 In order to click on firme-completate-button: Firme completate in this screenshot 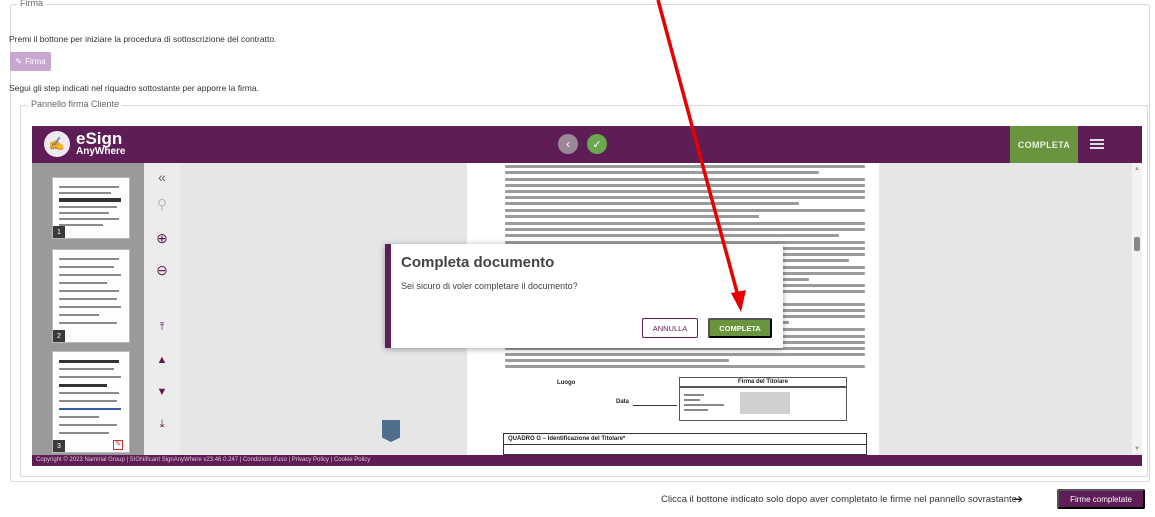, I will do `click(1101, 499)`.